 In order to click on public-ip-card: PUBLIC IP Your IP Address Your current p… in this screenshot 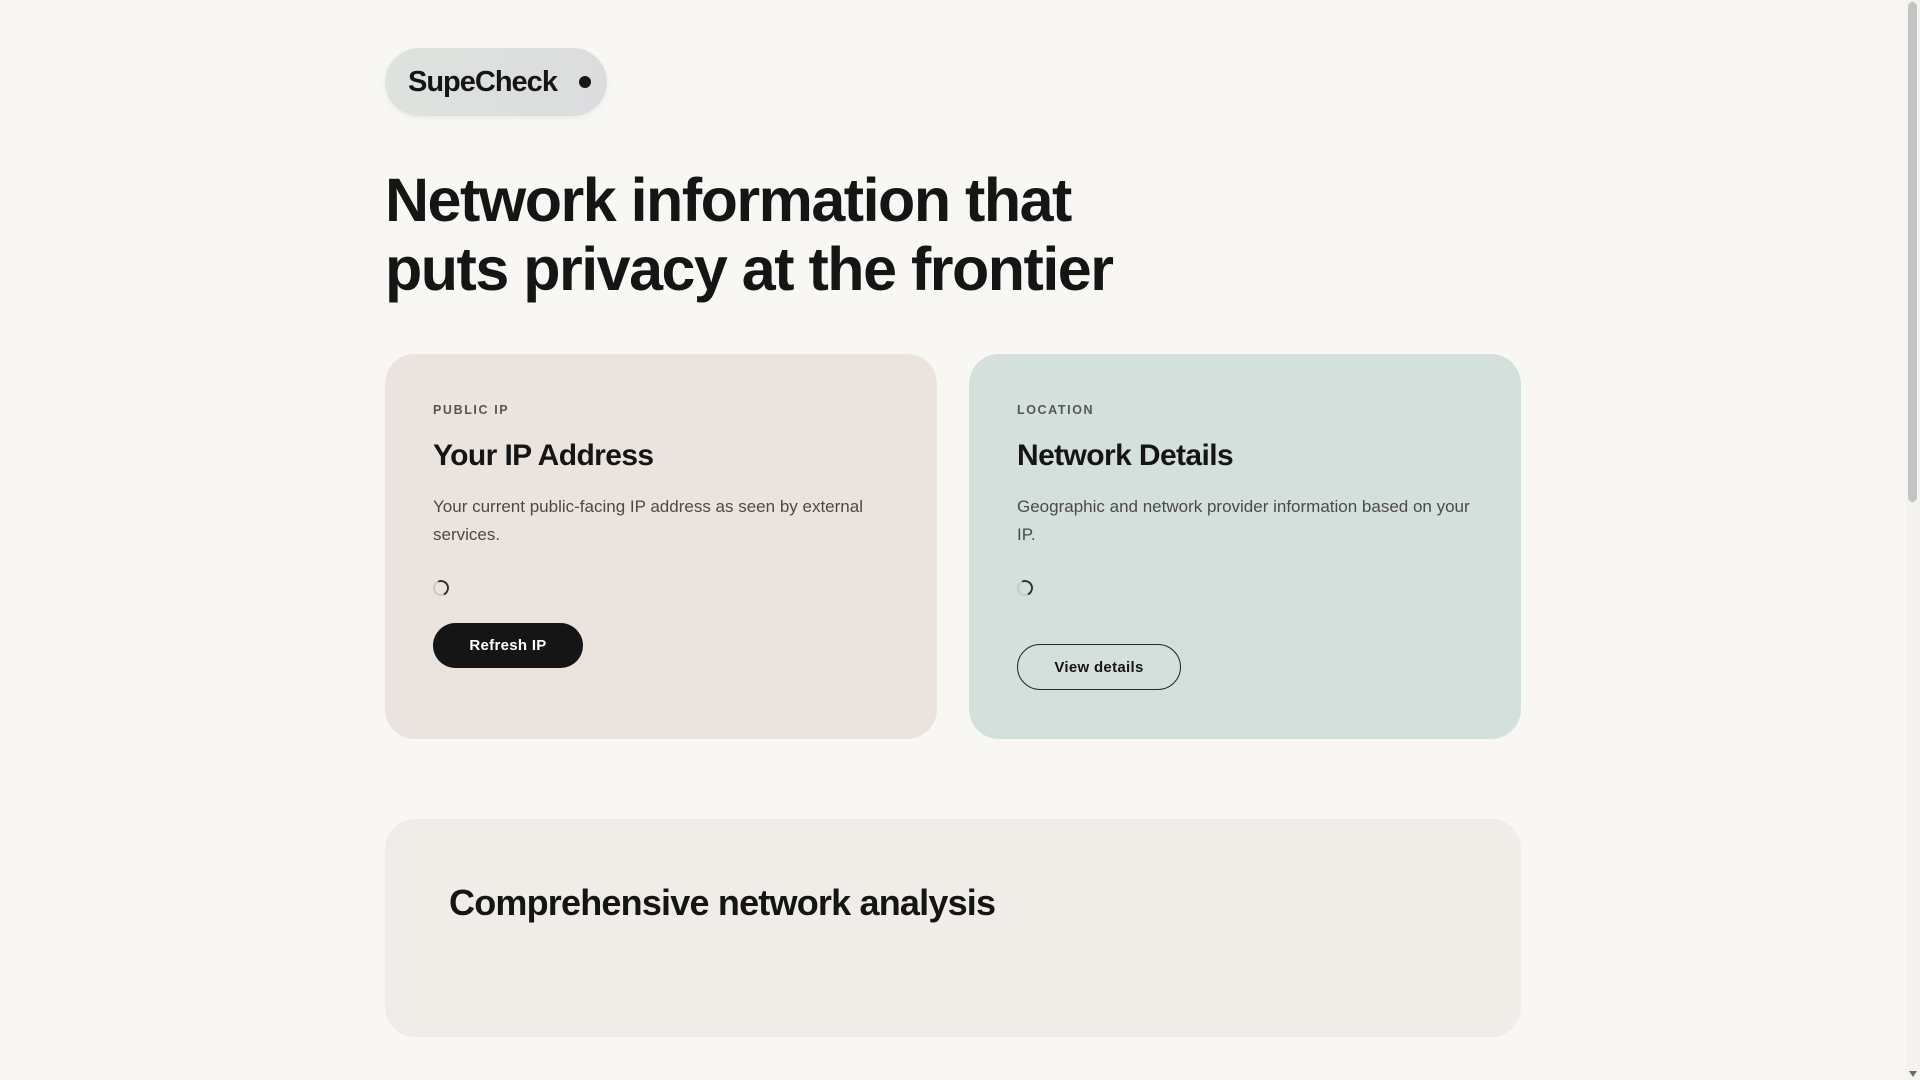, I will do `click(661, 546)`.